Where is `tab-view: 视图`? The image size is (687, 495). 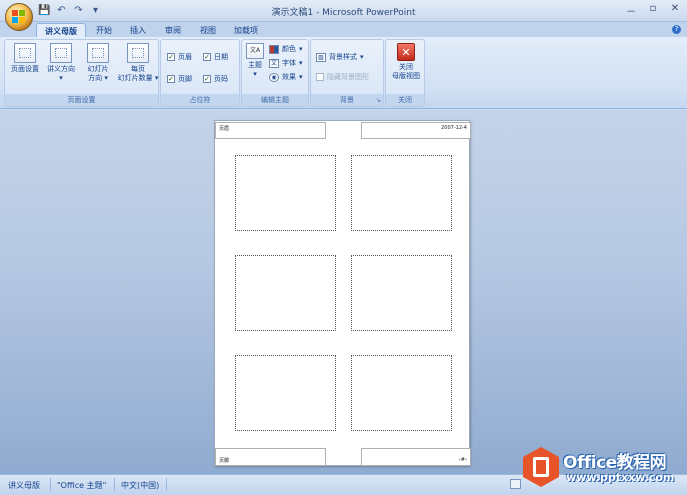 tab-view: 视图 is located at coordinates (208, 30).